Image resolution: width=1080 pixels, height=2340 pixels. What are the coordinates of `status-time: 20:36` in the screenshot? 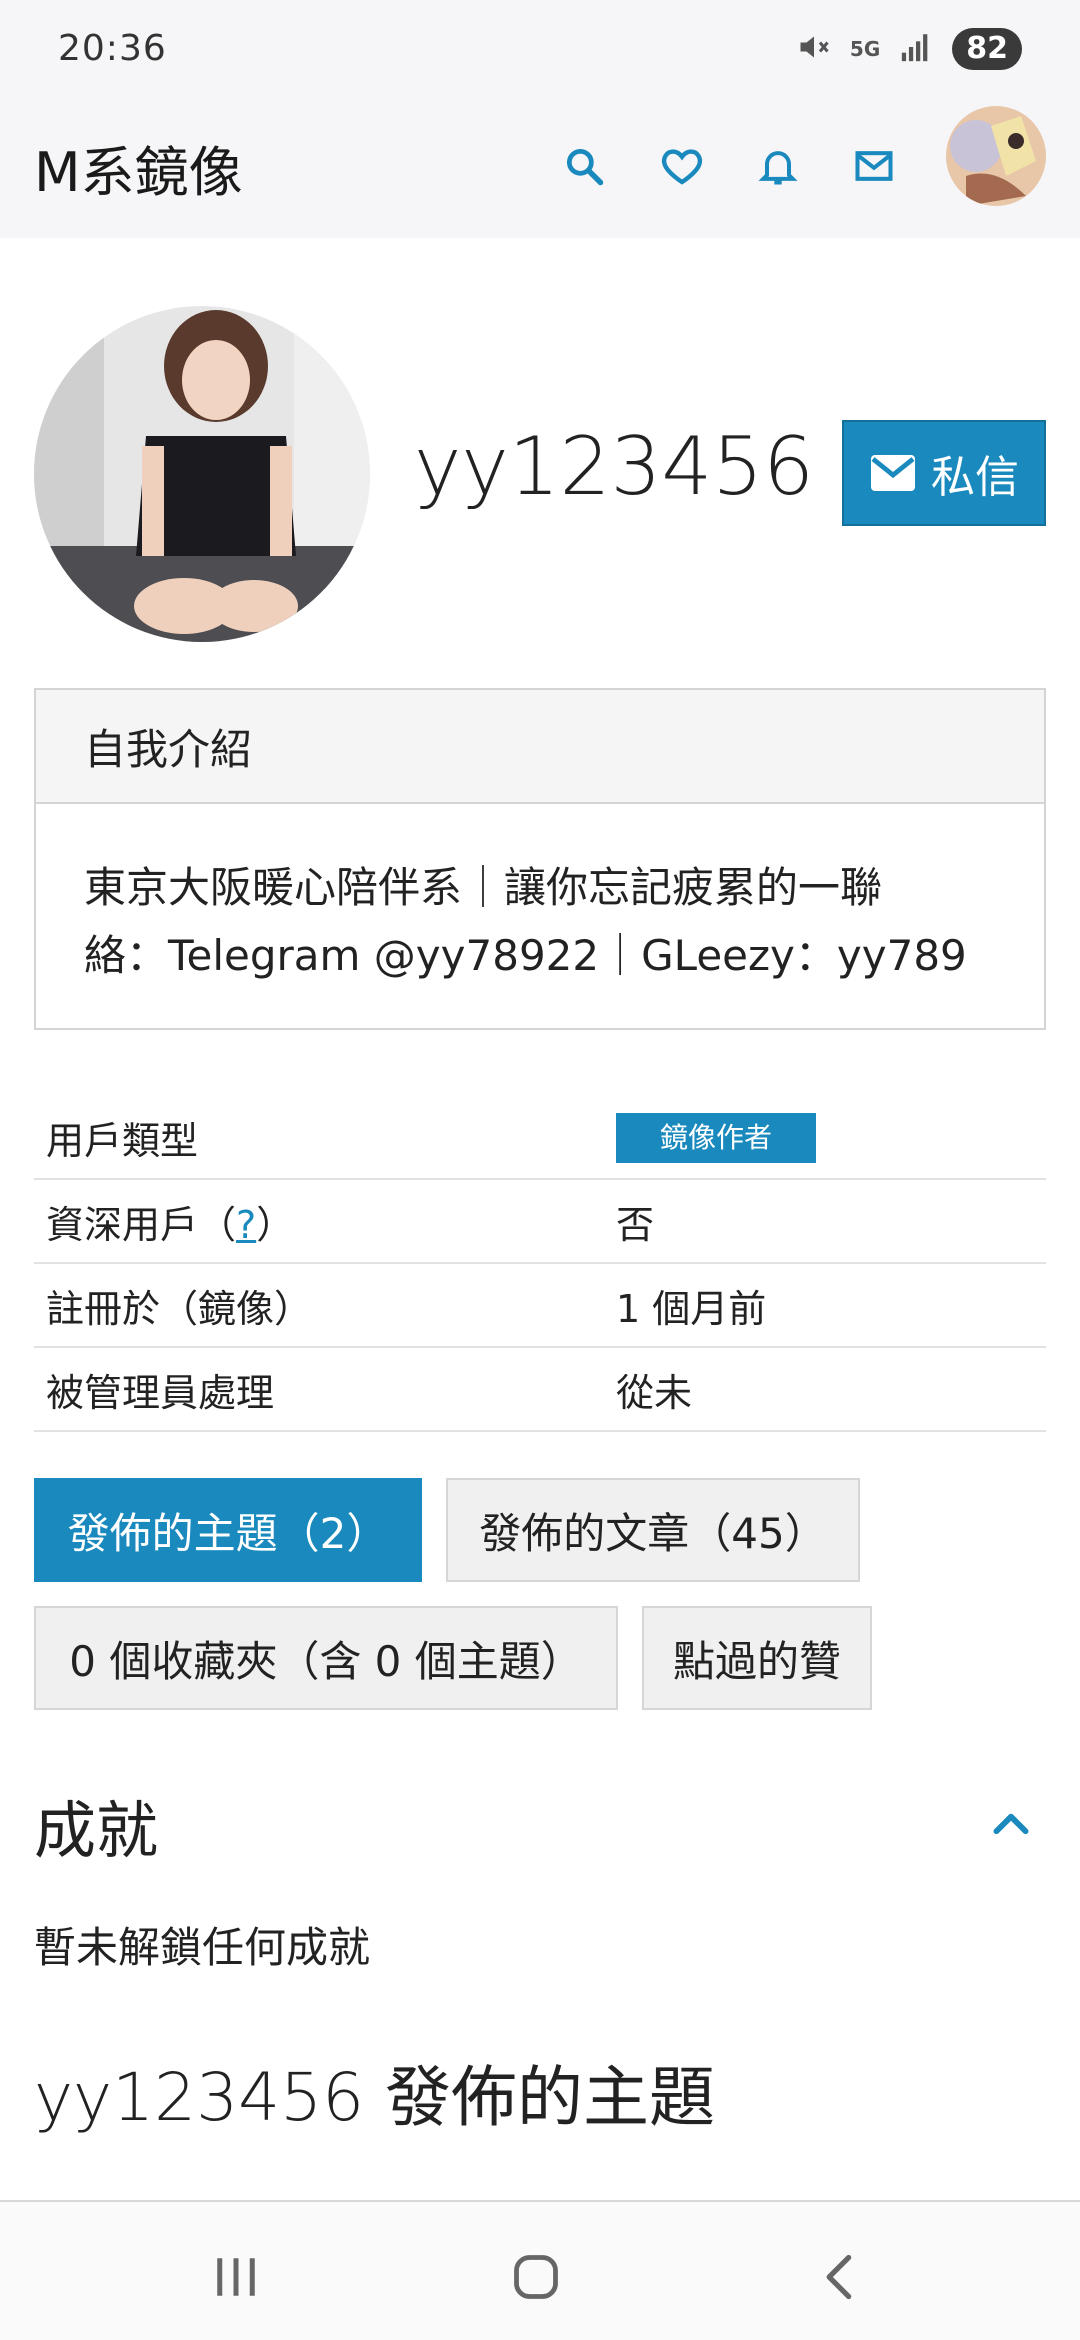 It's located at (112, 48).